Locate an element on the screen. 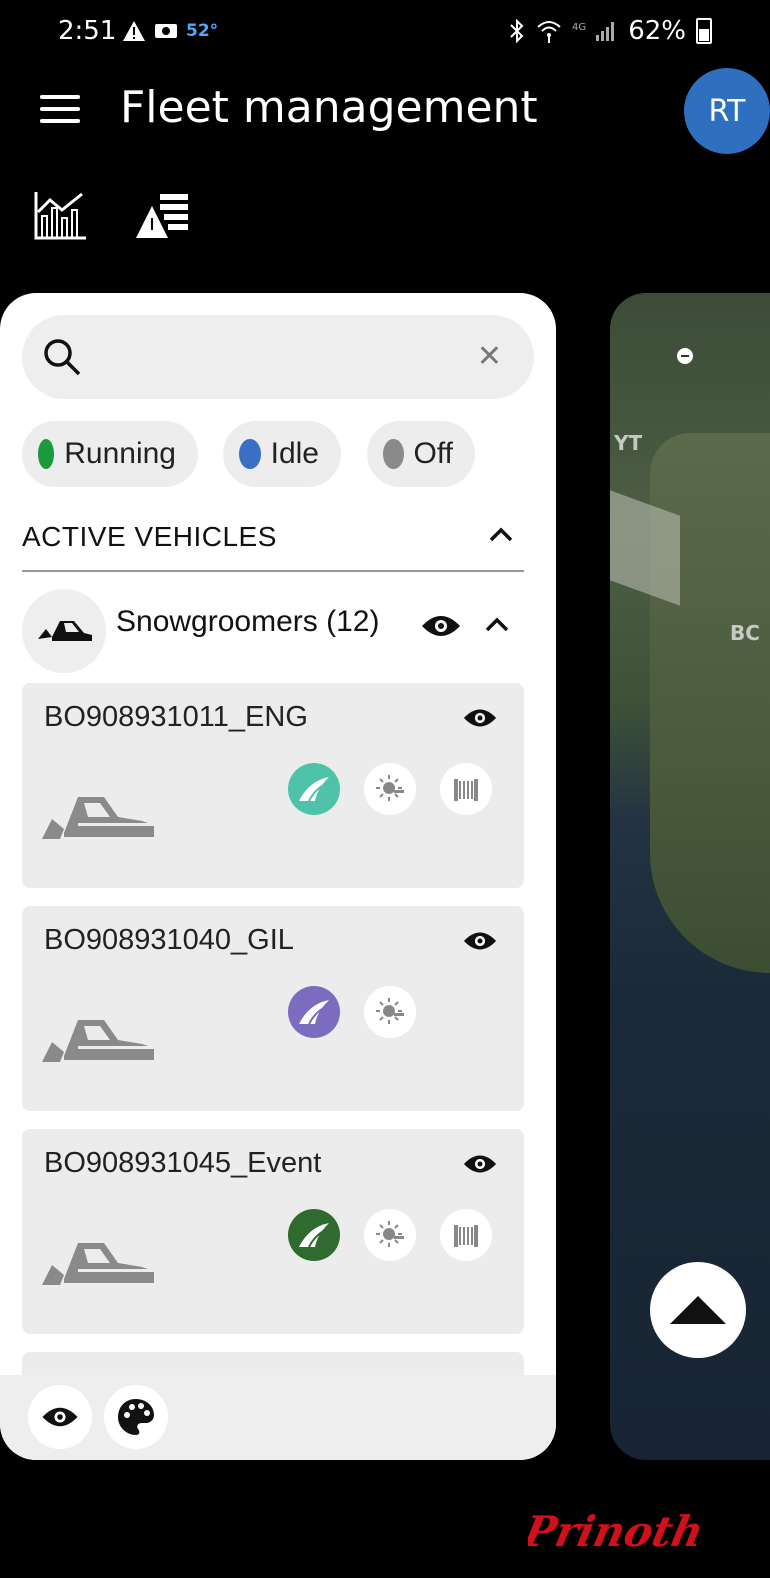 This screenshot has height=1578, width=770. vehicle-card: BO908931011_ENG is located at coordinates (273, 785).